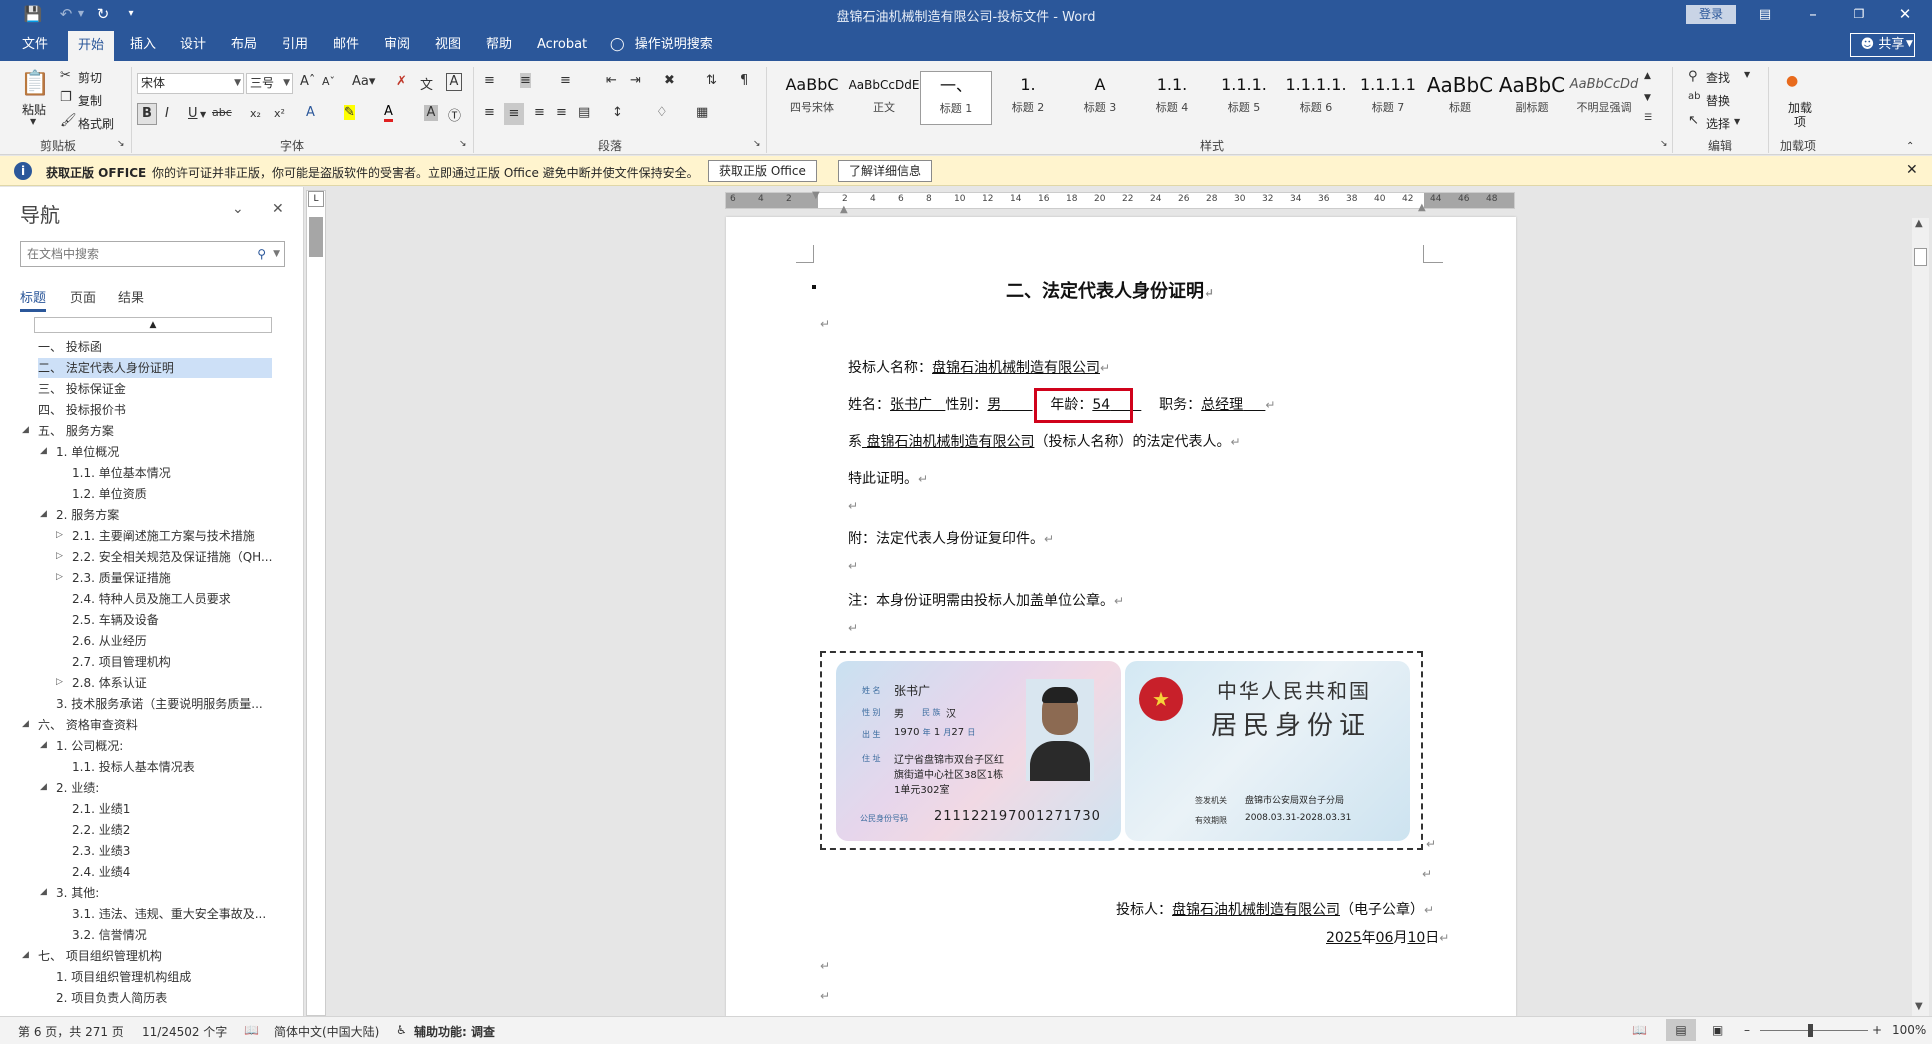 This screenshot has width=1932, height=1044. What do you see at coordinates (184, 1031) in the screenshot?
I see `word-count: 11/24502 个字` at bounding box center [184, 1031].